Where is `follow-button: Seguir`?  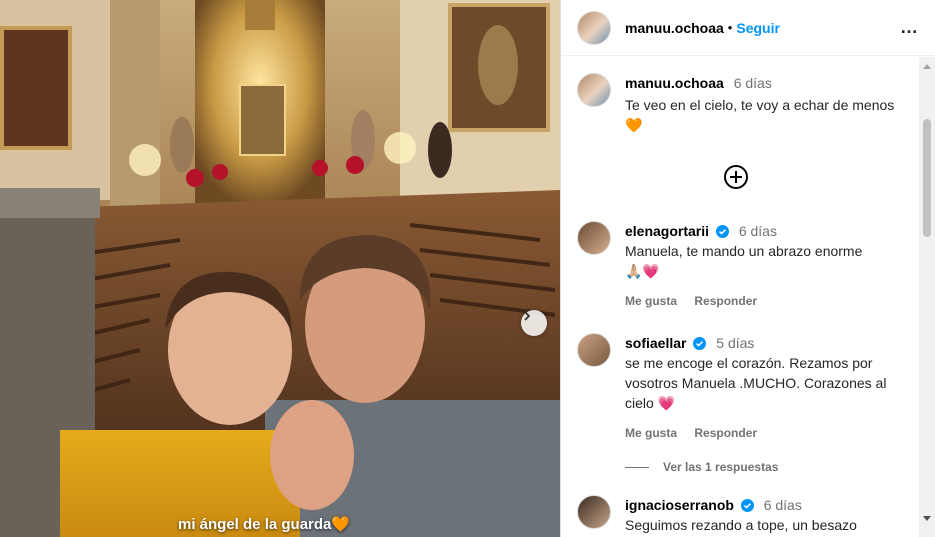
follow-button: Seguir is located at coordinates (758, 28).